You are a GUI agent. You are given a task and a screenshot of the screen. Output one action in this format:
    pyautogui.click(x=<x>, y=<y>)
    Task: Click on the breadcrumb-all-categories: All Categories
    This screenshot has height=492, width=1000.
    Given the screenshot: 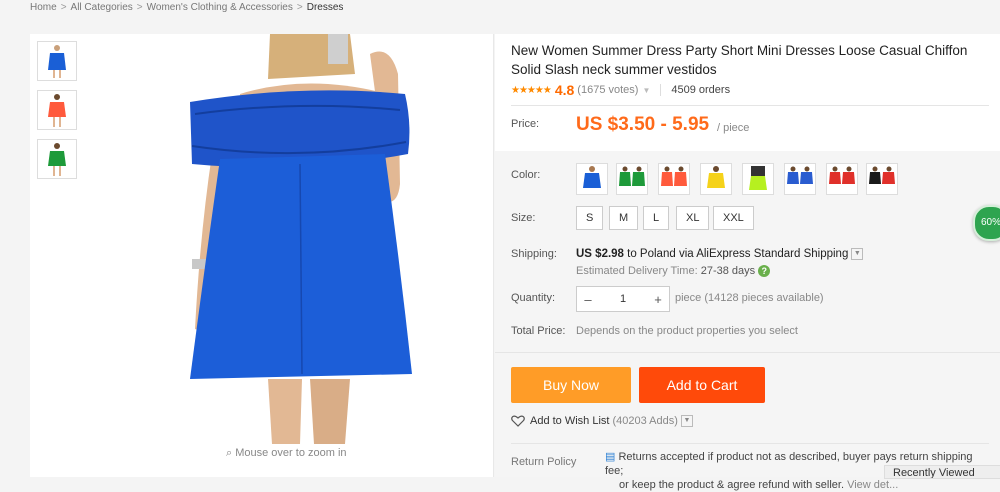 What is the action you would take?
    pyautogui.click(x=102, y=7)
    